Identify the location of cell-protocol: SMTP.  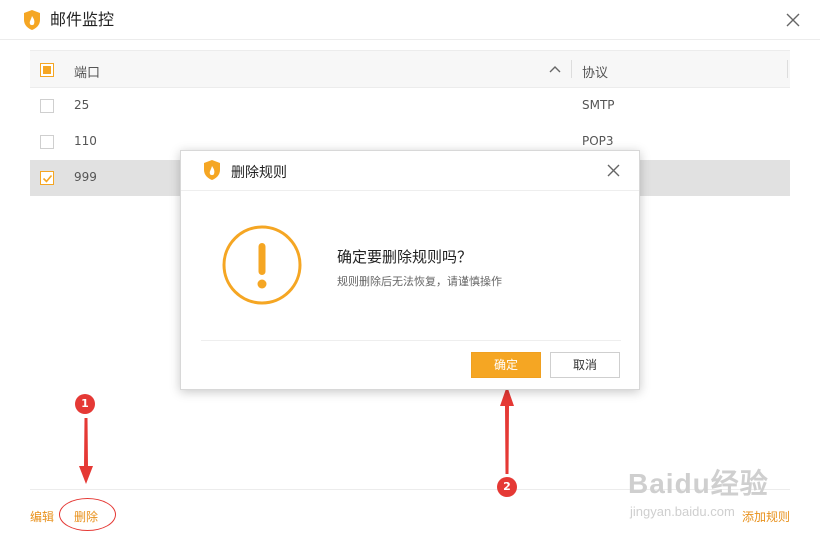
(598, 105).